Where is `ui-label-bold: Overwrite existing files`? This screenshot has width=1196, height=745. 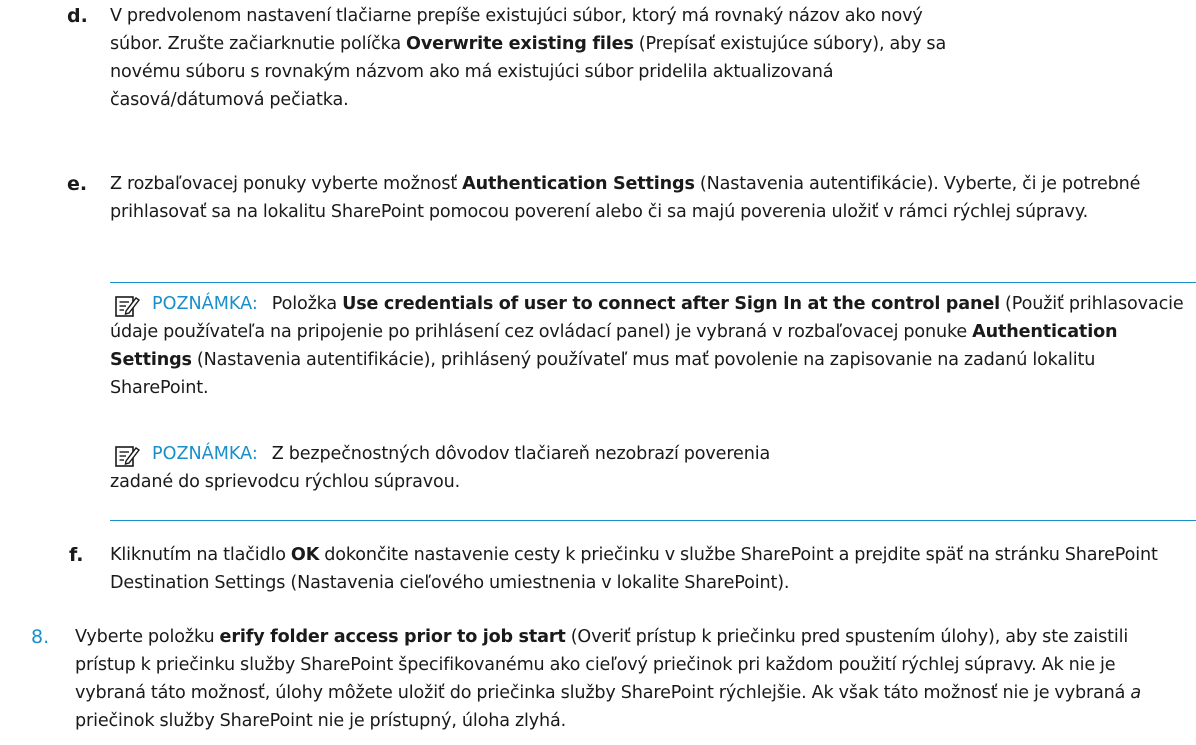 ui-label-bold: Overwrite existing files is located at coordinates (520, 44).